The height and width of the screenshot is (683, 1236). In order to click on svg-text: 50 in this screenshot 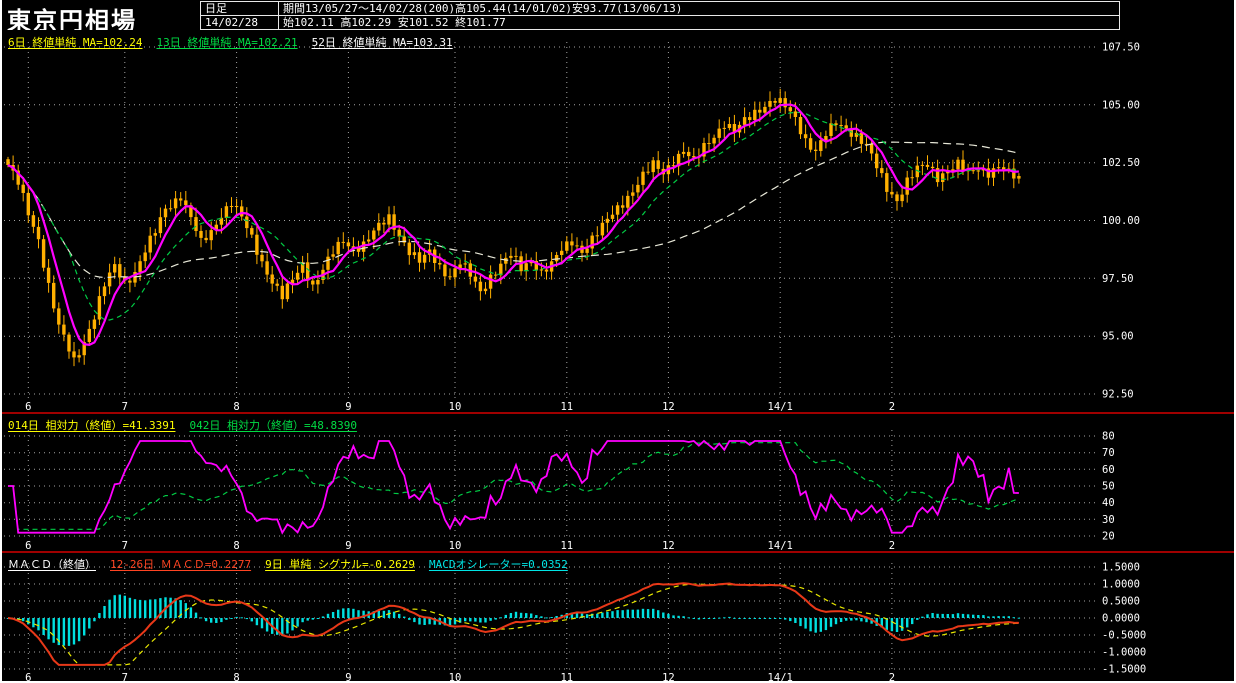, I will do `click(1108, 487)`.